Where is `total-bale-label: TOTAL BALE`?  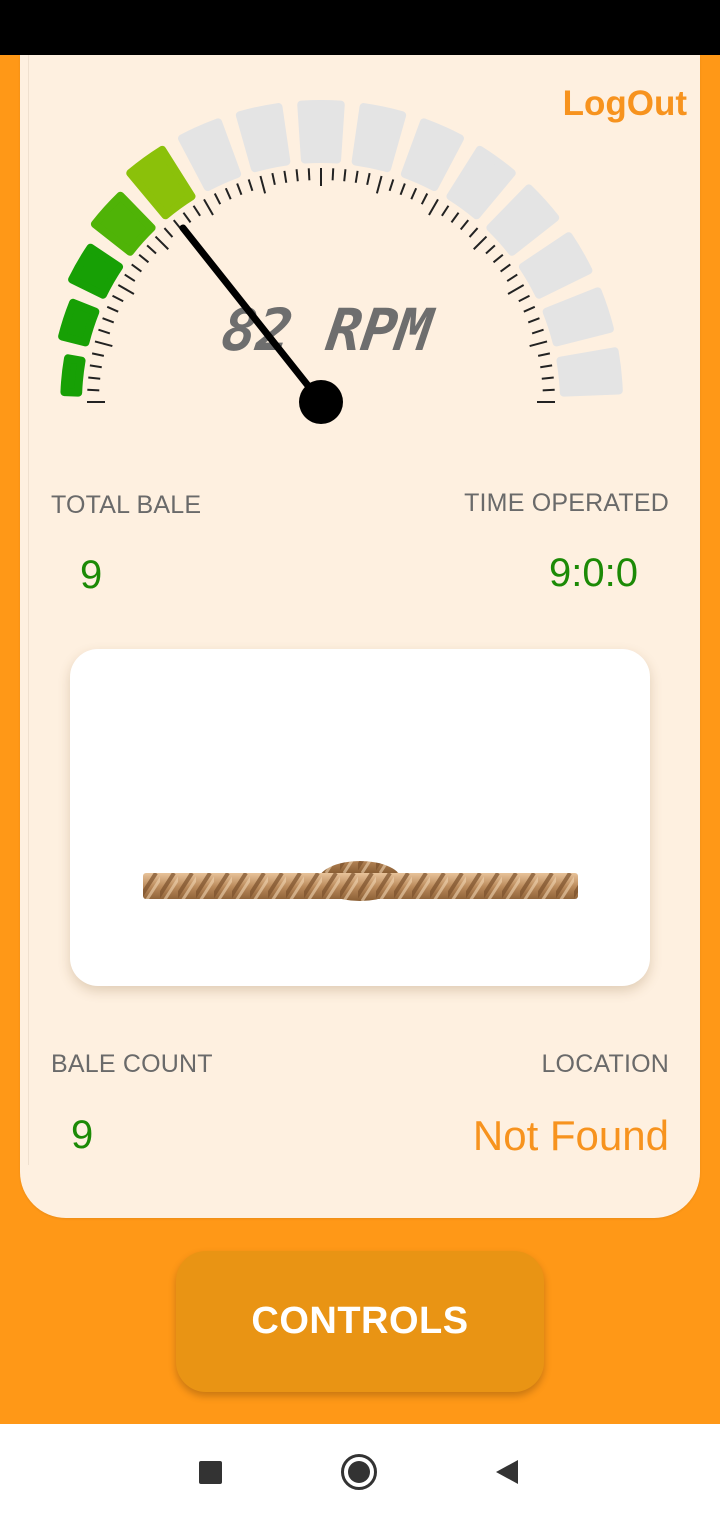
total-bale-label: TOTAL BALE is located at coordinates (126, 505).